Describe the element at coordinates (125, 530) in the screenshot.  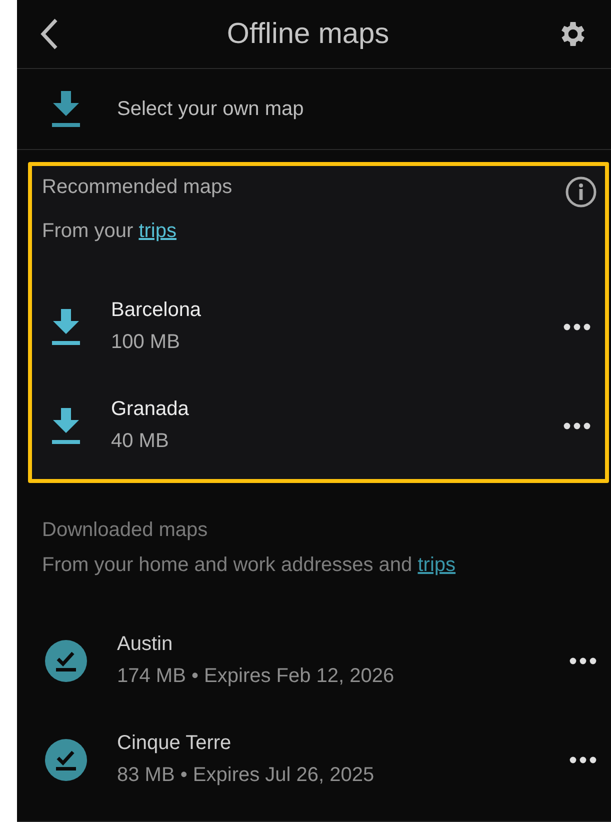
I see `section-title: Downloaded maps` at that location.